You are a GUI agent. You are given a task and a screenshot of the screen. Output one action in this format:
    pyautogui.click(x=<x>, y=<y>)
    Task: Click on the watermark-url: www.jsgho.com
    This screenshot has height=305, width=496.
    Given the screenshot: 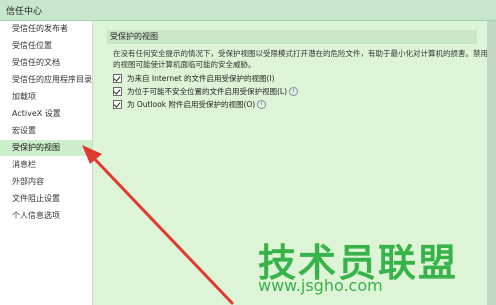 What is the action you would take?
    pyautogui.click(x=320, y=285)
    